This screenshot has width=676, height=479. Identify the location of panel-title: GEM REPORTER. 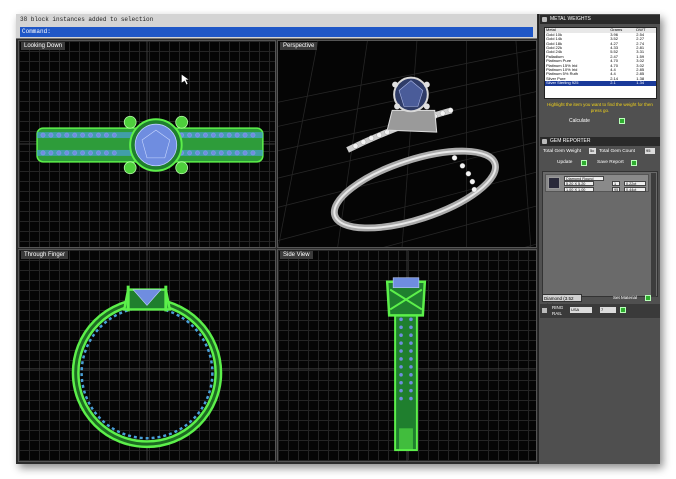
(570, 141).